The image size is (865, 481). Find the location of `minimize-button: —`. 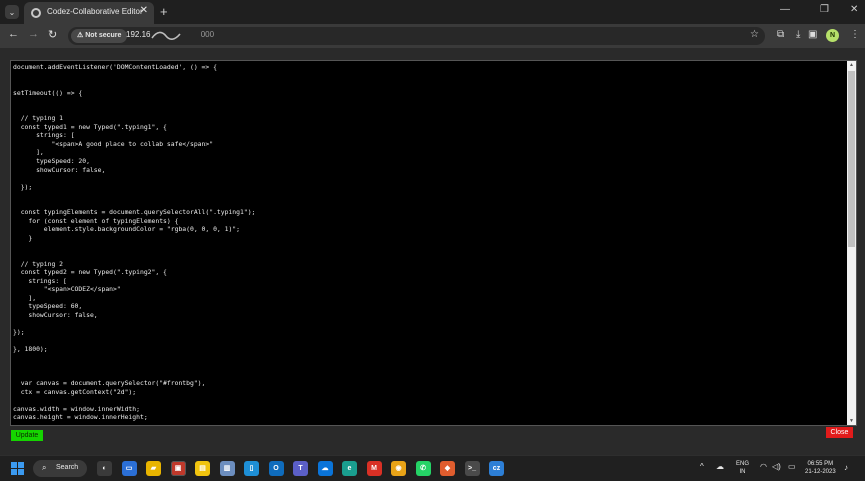

minimize-button: — is located at coordinates (785, 9).